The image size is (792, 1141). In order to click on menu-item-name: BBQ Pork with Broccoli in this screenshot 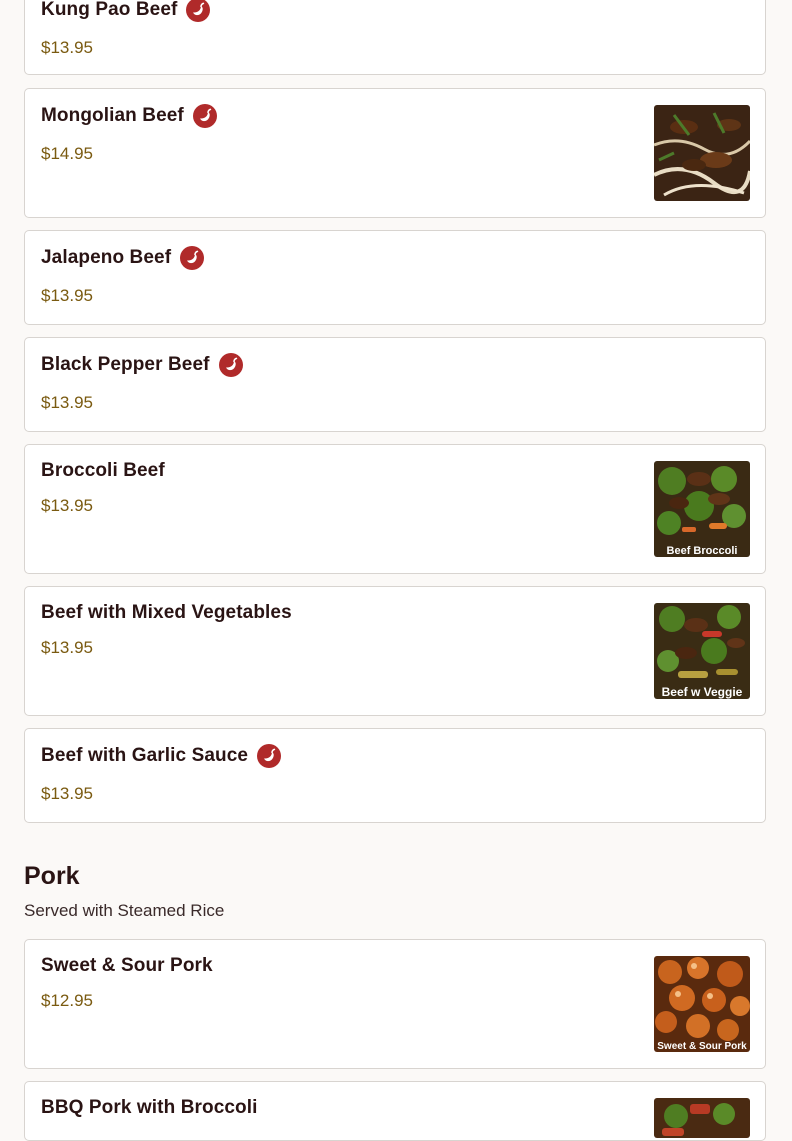, I will do `click(149, 1107)`.